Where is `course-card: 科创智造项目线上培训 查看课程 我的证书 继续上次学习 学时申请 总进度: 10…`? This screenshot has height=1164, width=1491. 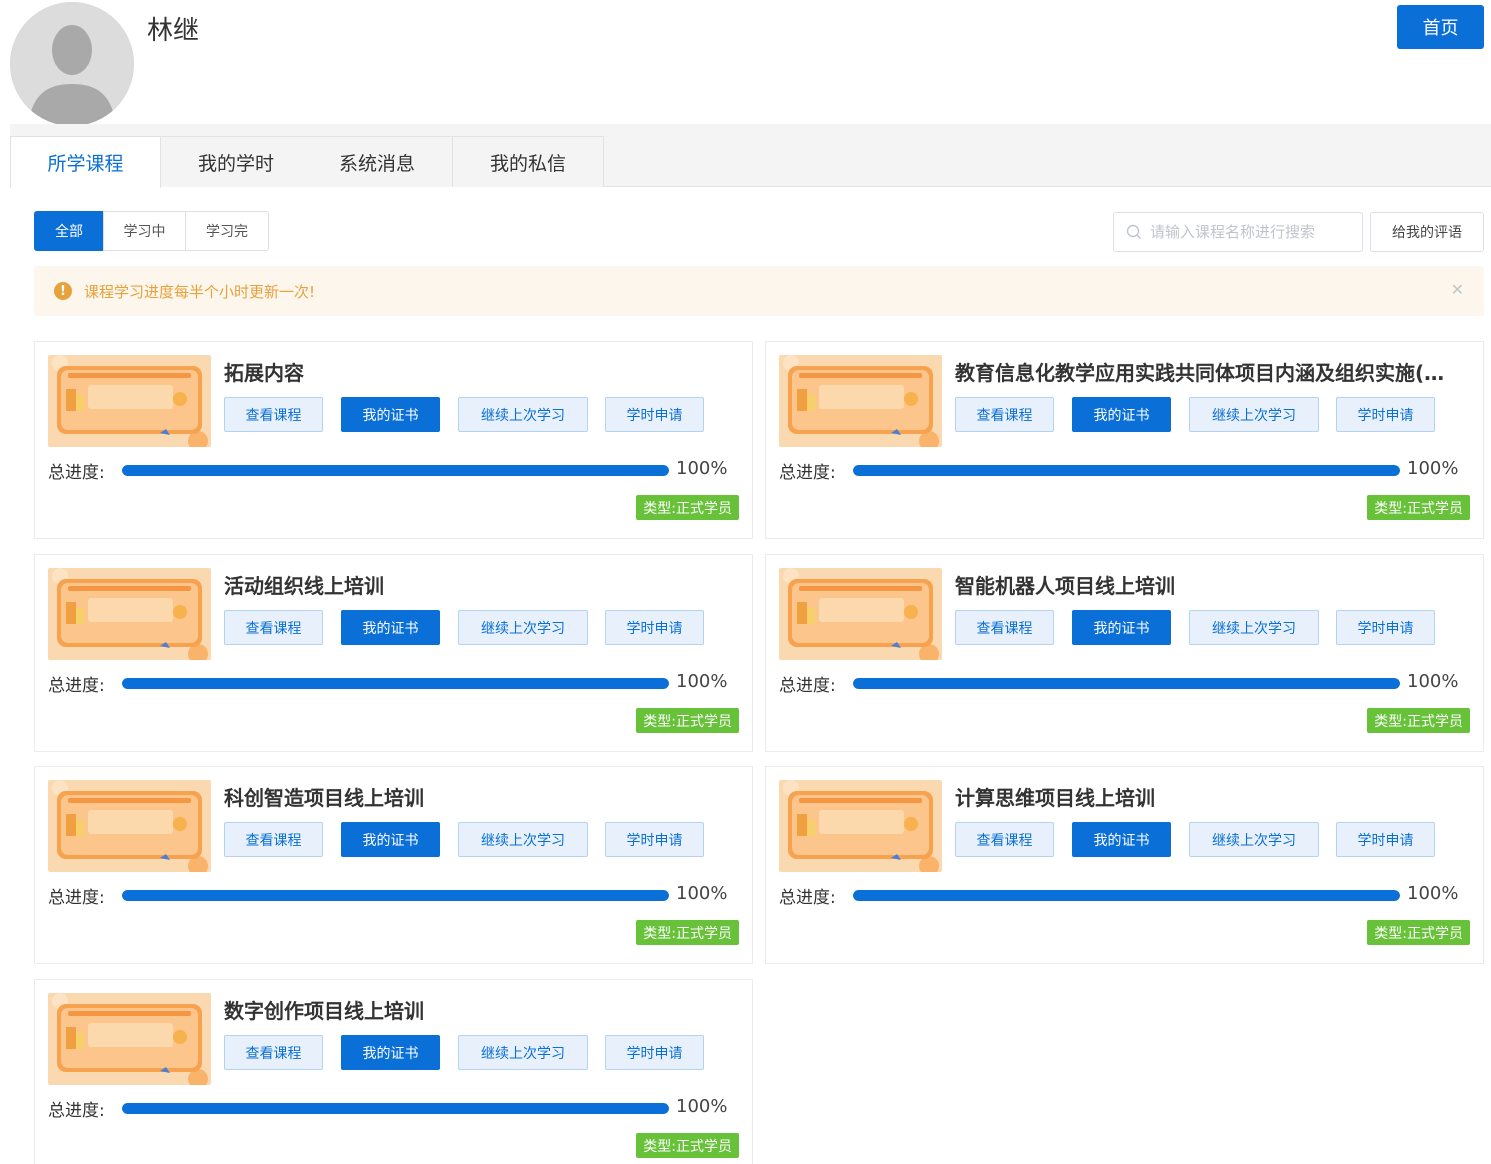
course-card: 科创智造项目线上培训 查看课程 我的证书 继续上次学习 学时申请 总进度: 10… is located at coordinates (393, 865).